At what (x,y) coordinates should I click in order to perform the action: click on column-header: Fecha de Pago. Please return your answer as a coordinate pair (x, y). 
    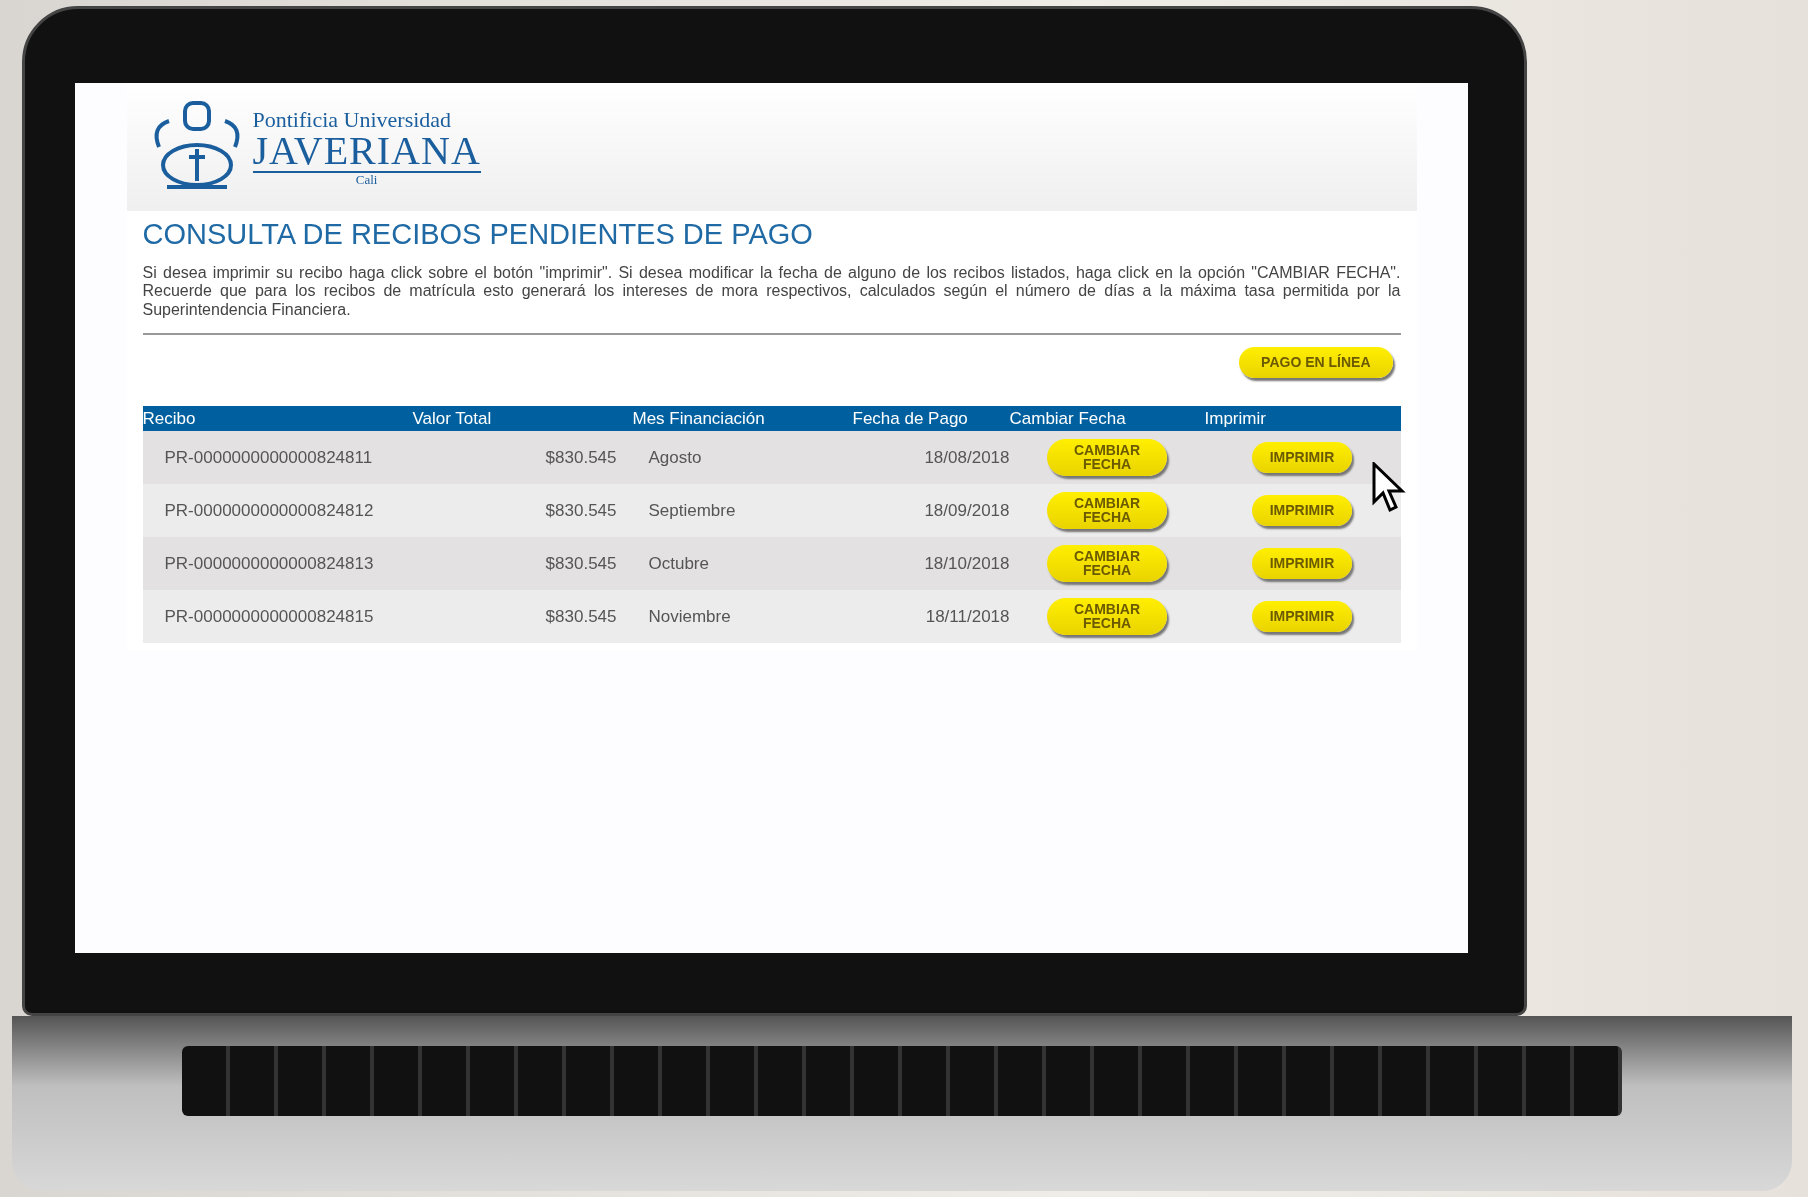
    Looking at the image, I should click on (910, 418).